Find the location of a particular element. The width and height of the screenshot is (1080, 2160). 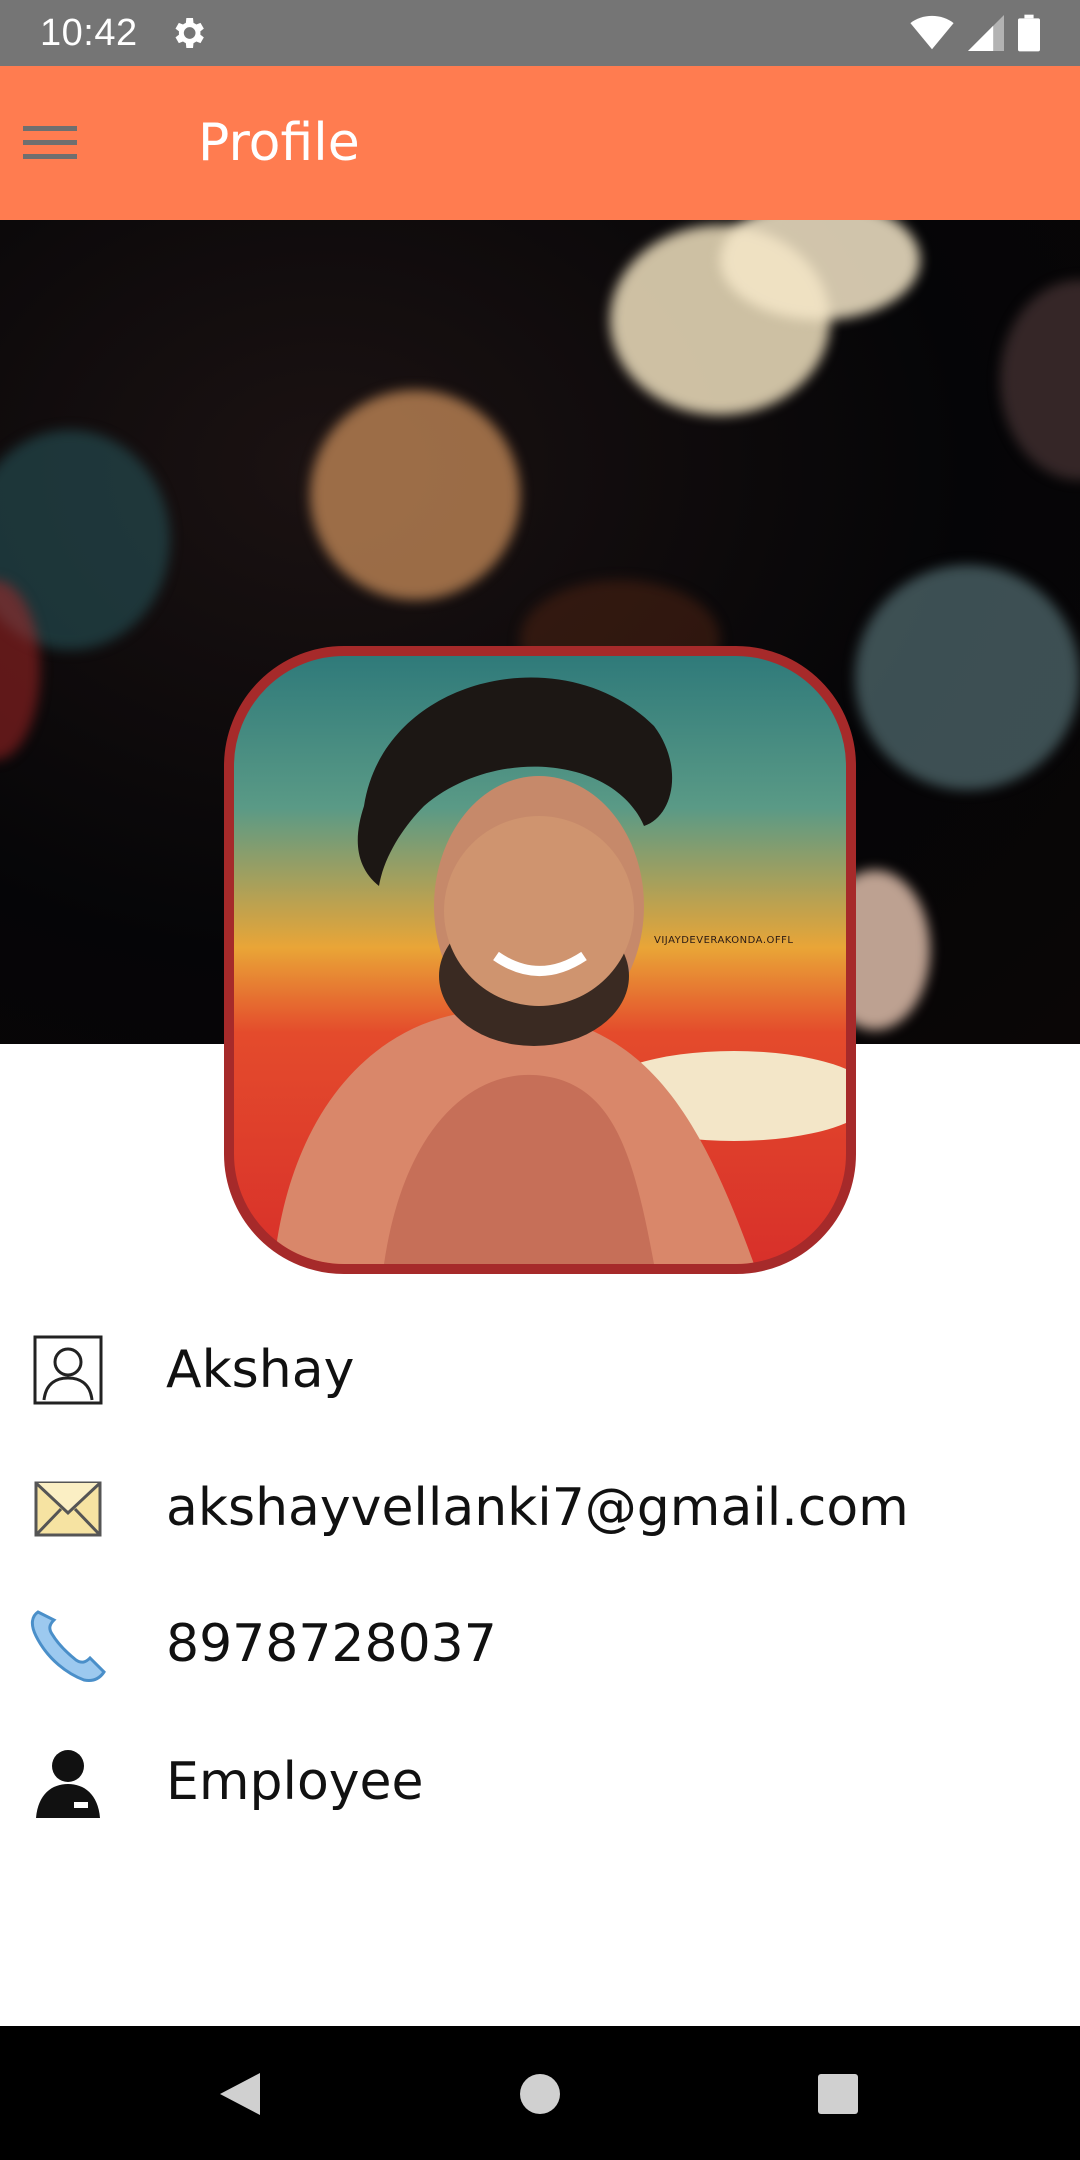

back-icon is located at coordinates (240, 2094).